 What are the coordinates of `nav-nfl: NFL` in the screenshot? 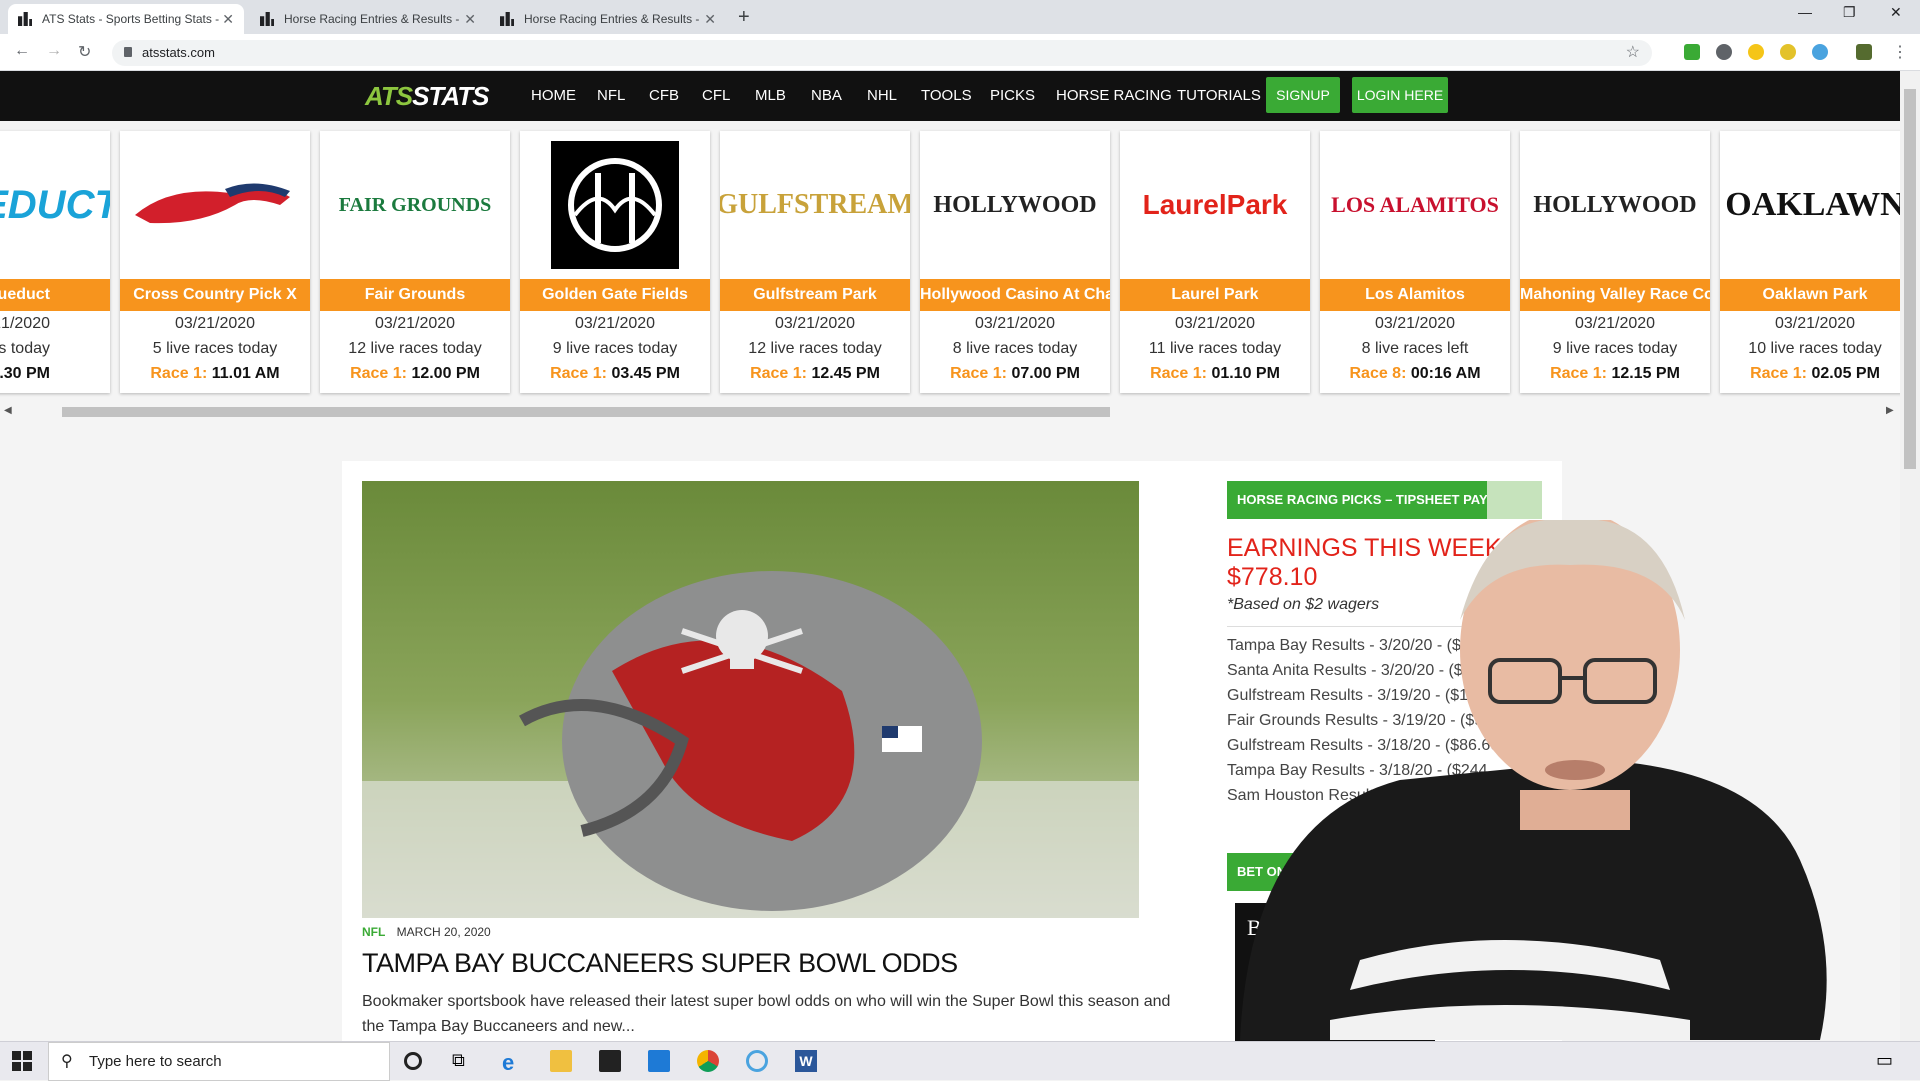 It's located at (611, 95).